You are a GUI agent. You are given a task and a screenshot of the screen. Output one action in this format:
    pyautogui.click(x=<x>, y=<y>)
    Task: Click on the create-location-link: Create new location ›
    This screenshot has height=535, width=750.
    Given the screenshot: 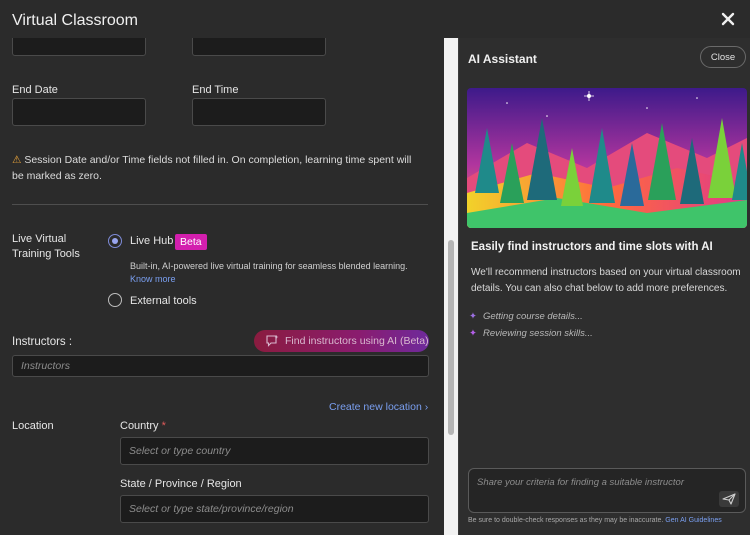 What is the action you would take?
    pyautogui.click(x=378, y=407)
    